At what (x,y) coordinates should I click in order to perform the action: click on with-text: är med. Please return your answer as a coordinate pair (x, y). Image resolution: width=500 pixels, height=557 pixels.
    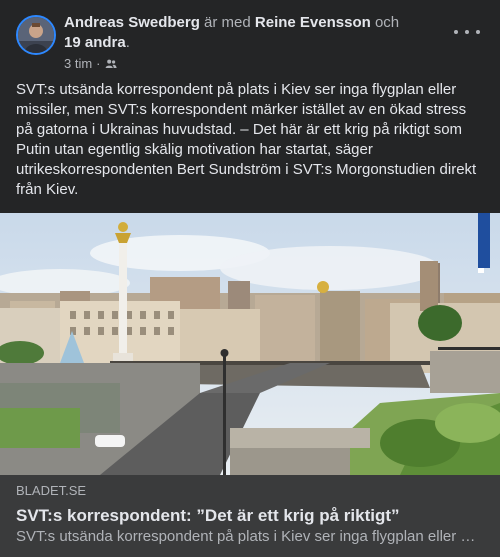
    Looking at the image, I should click on (227, 22).